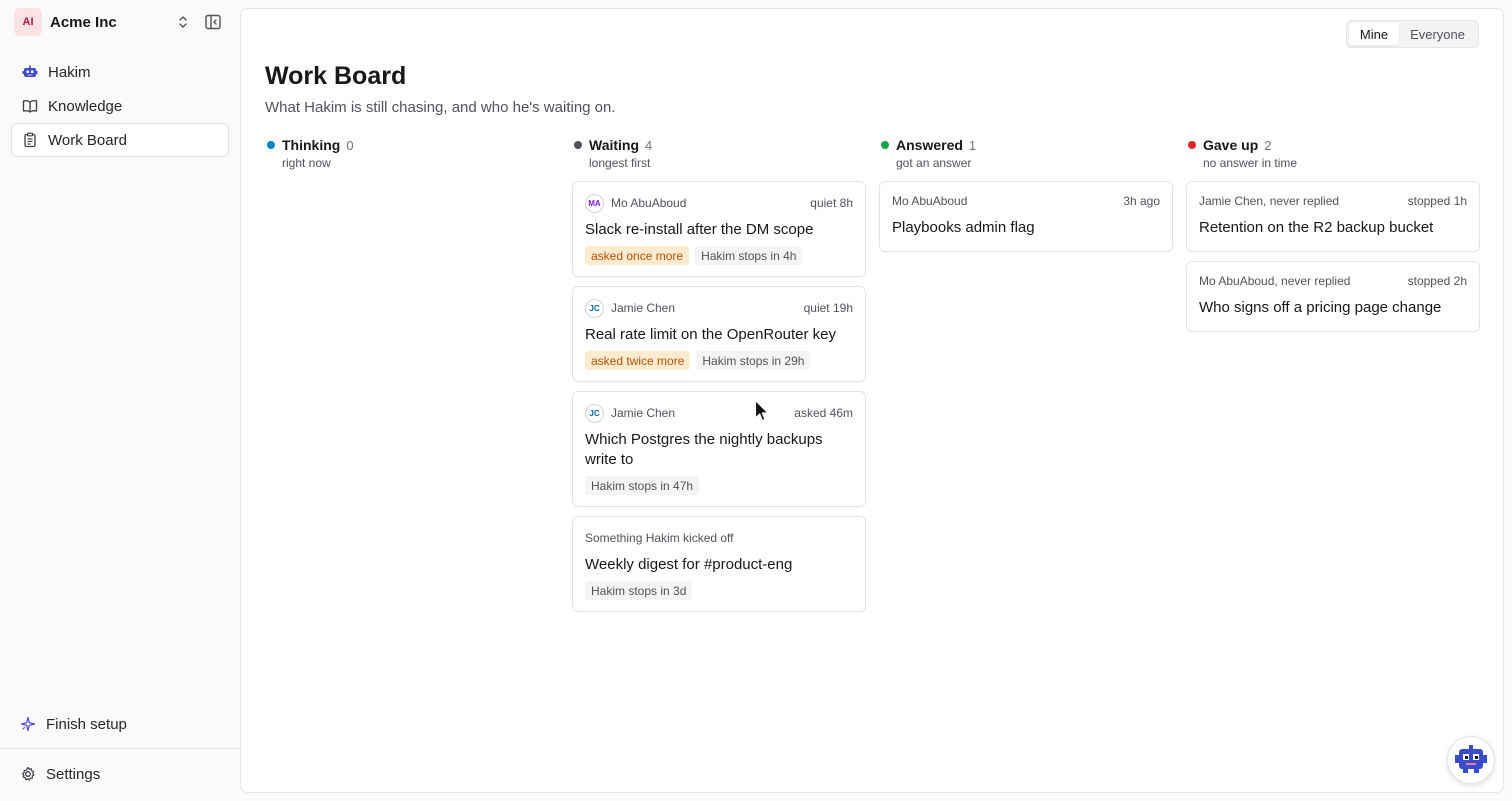 The height and width of the screenshot is (801, 1512). Describe the element at coordinates (28, 774) in the screenshot. I see `gear-icon` at that location.